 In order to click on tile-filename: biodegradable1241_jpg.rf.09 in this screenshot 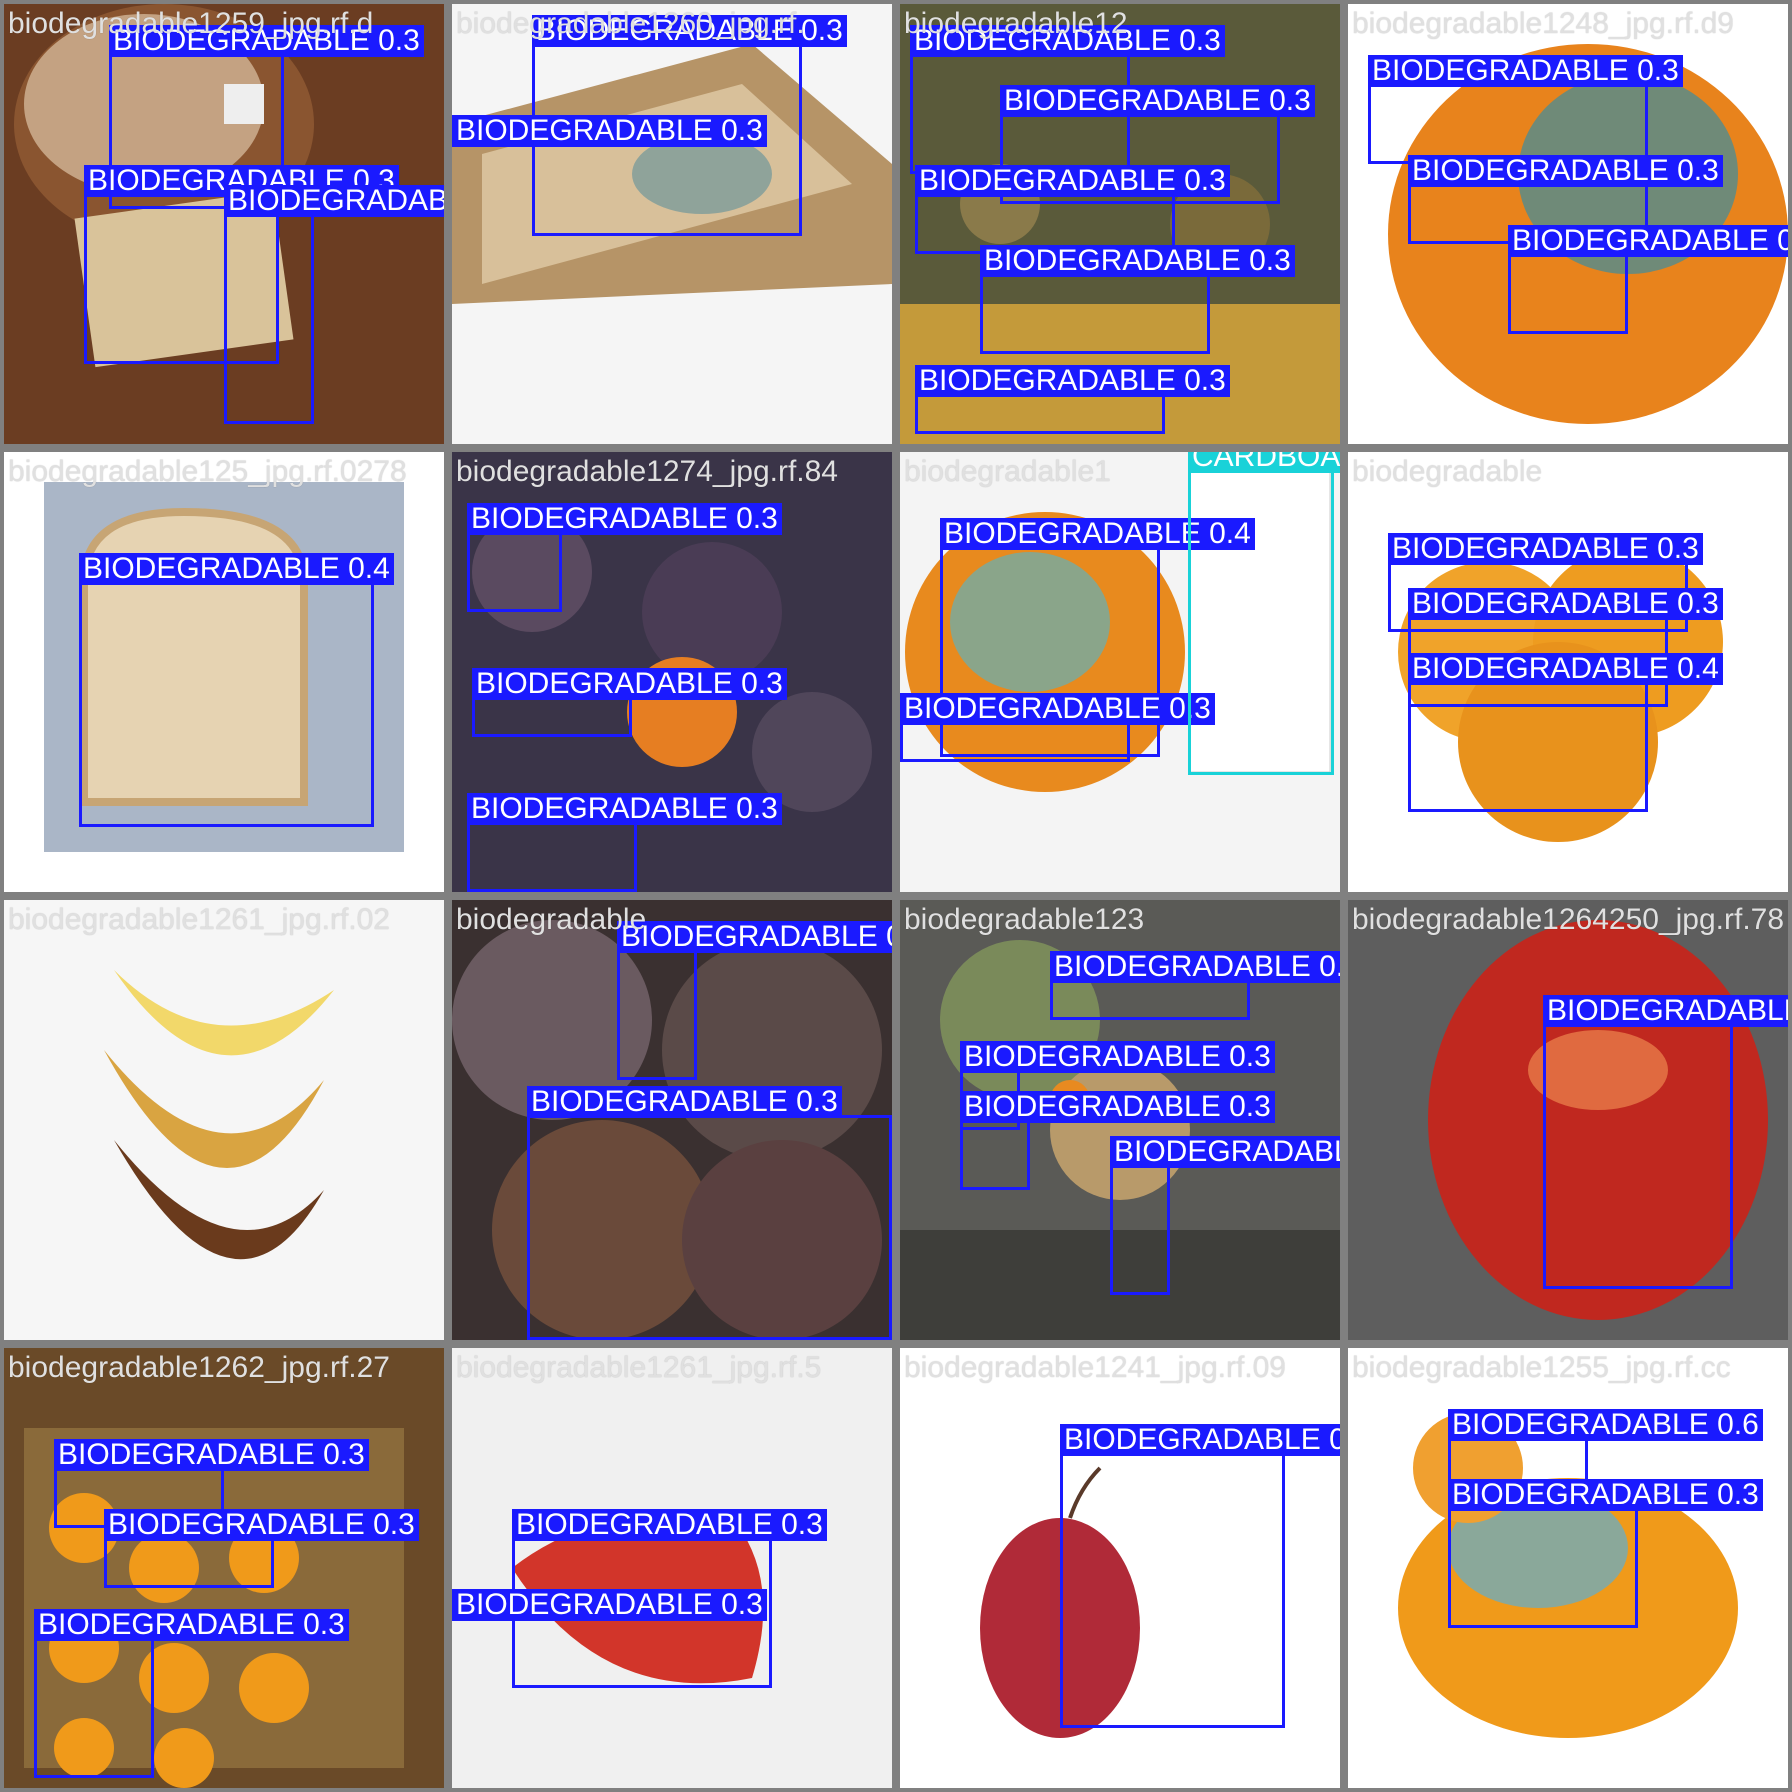, I will do `click(1095, 1367)`.